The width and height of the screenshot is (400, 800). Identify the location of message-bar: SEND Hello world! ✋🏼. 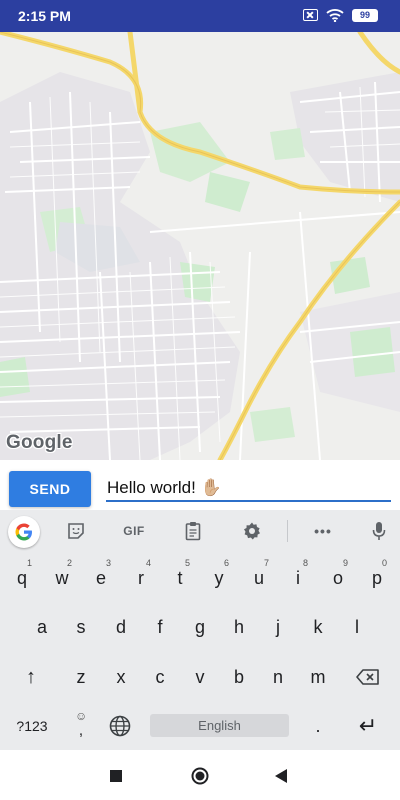
(200, 485).